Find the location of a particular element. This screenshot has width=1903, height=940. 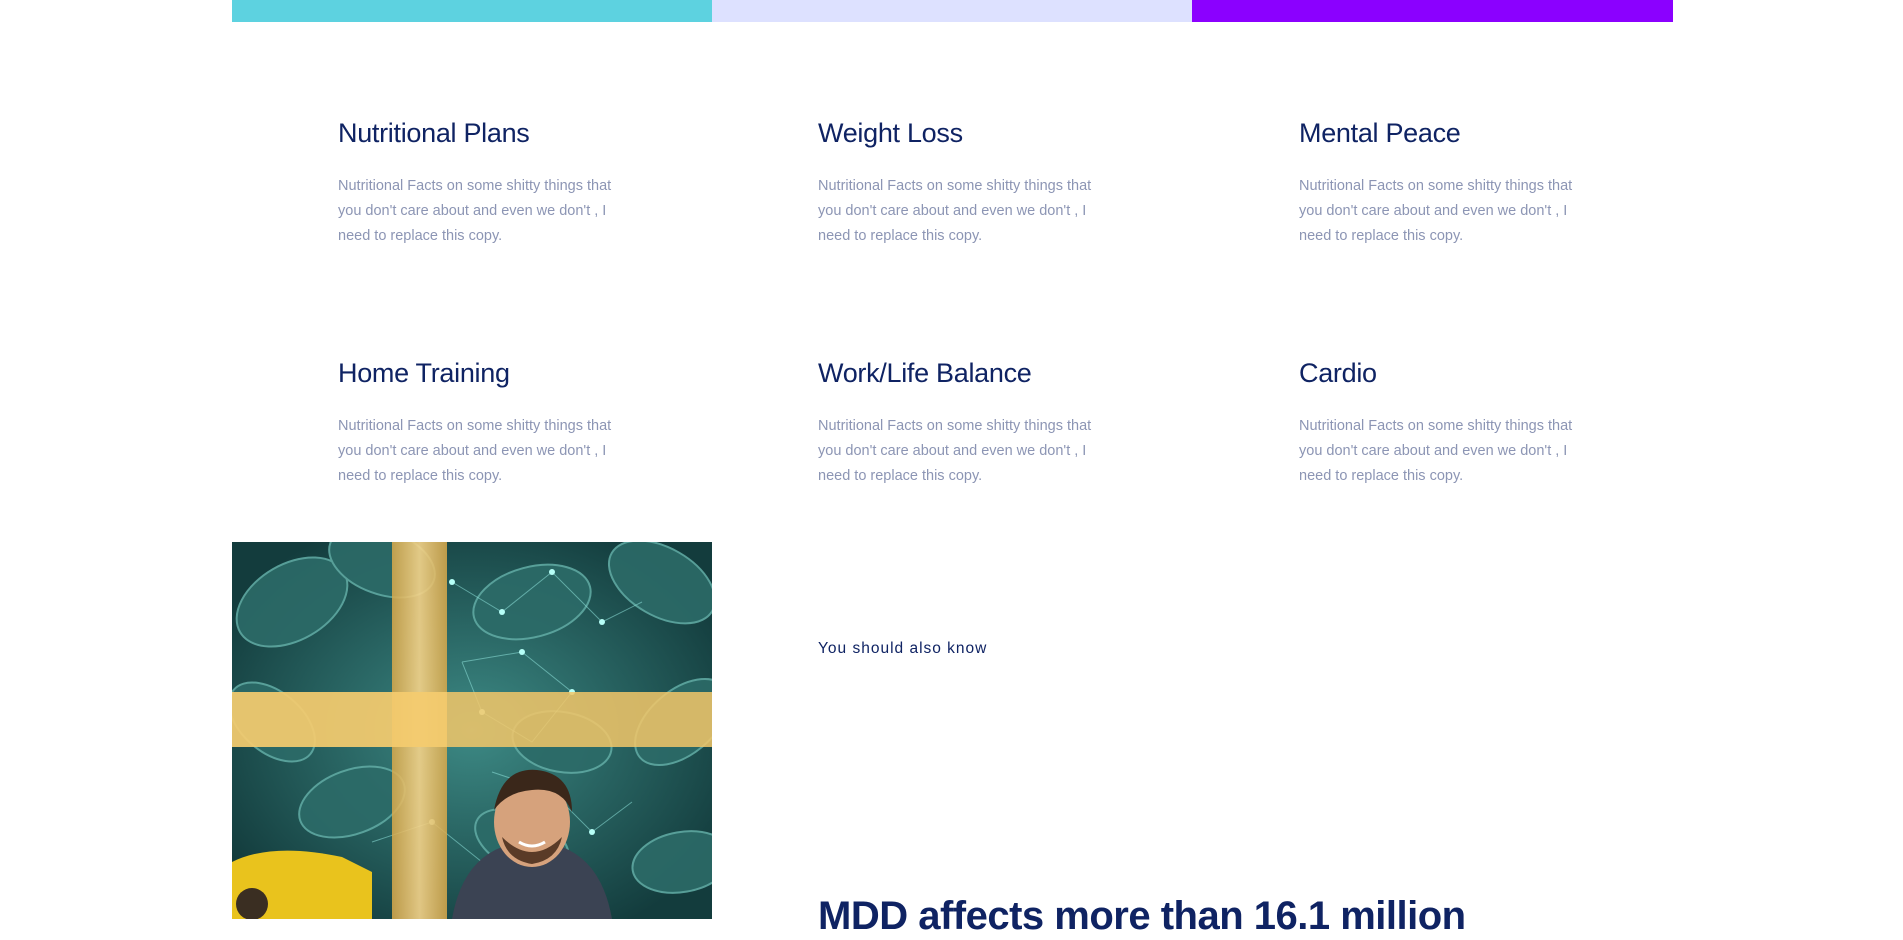

section-eyebrow: You should also know is located at coordinates (903, 648).